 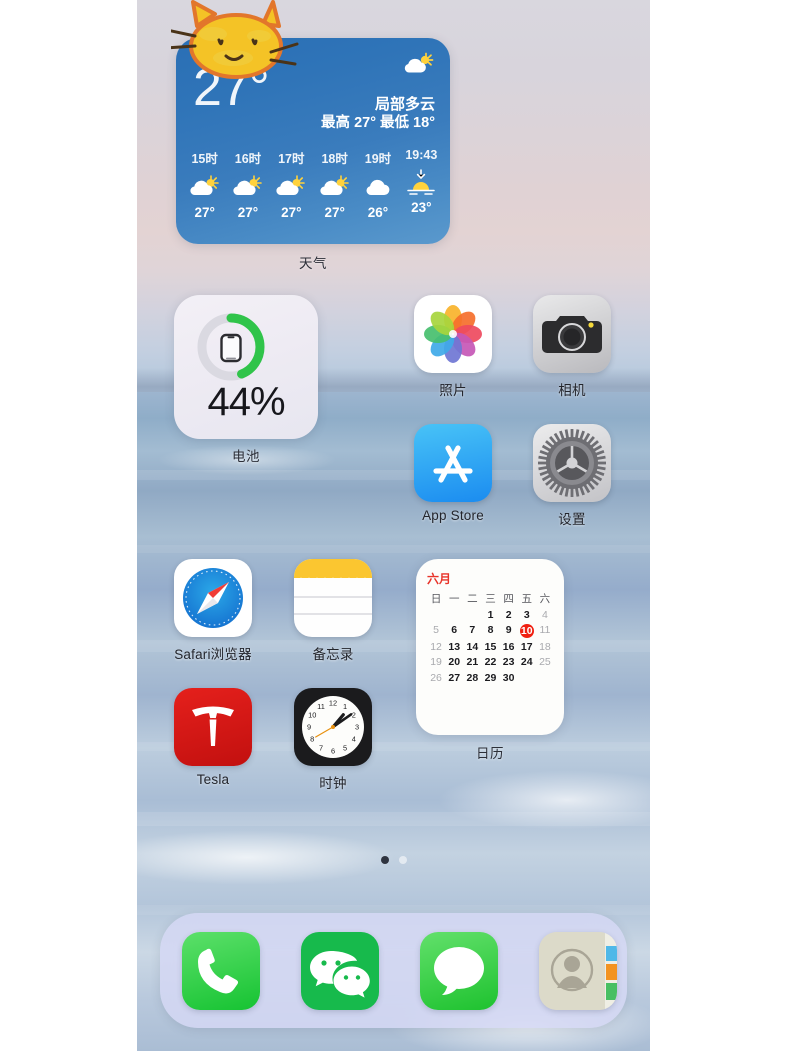 I want to click on calendar-day-14: 14, so click(x=472, y=646).